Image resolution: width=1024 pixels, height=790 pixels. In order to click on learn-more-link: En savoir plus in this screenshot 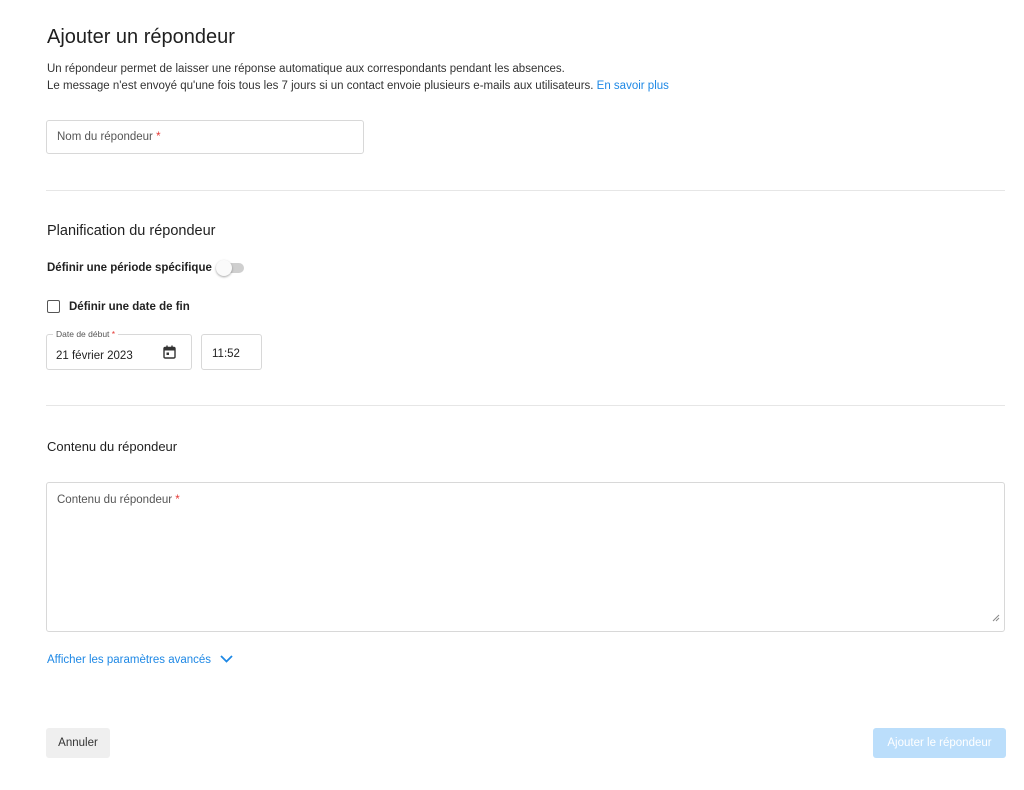, I will do `click(633, 86)`.